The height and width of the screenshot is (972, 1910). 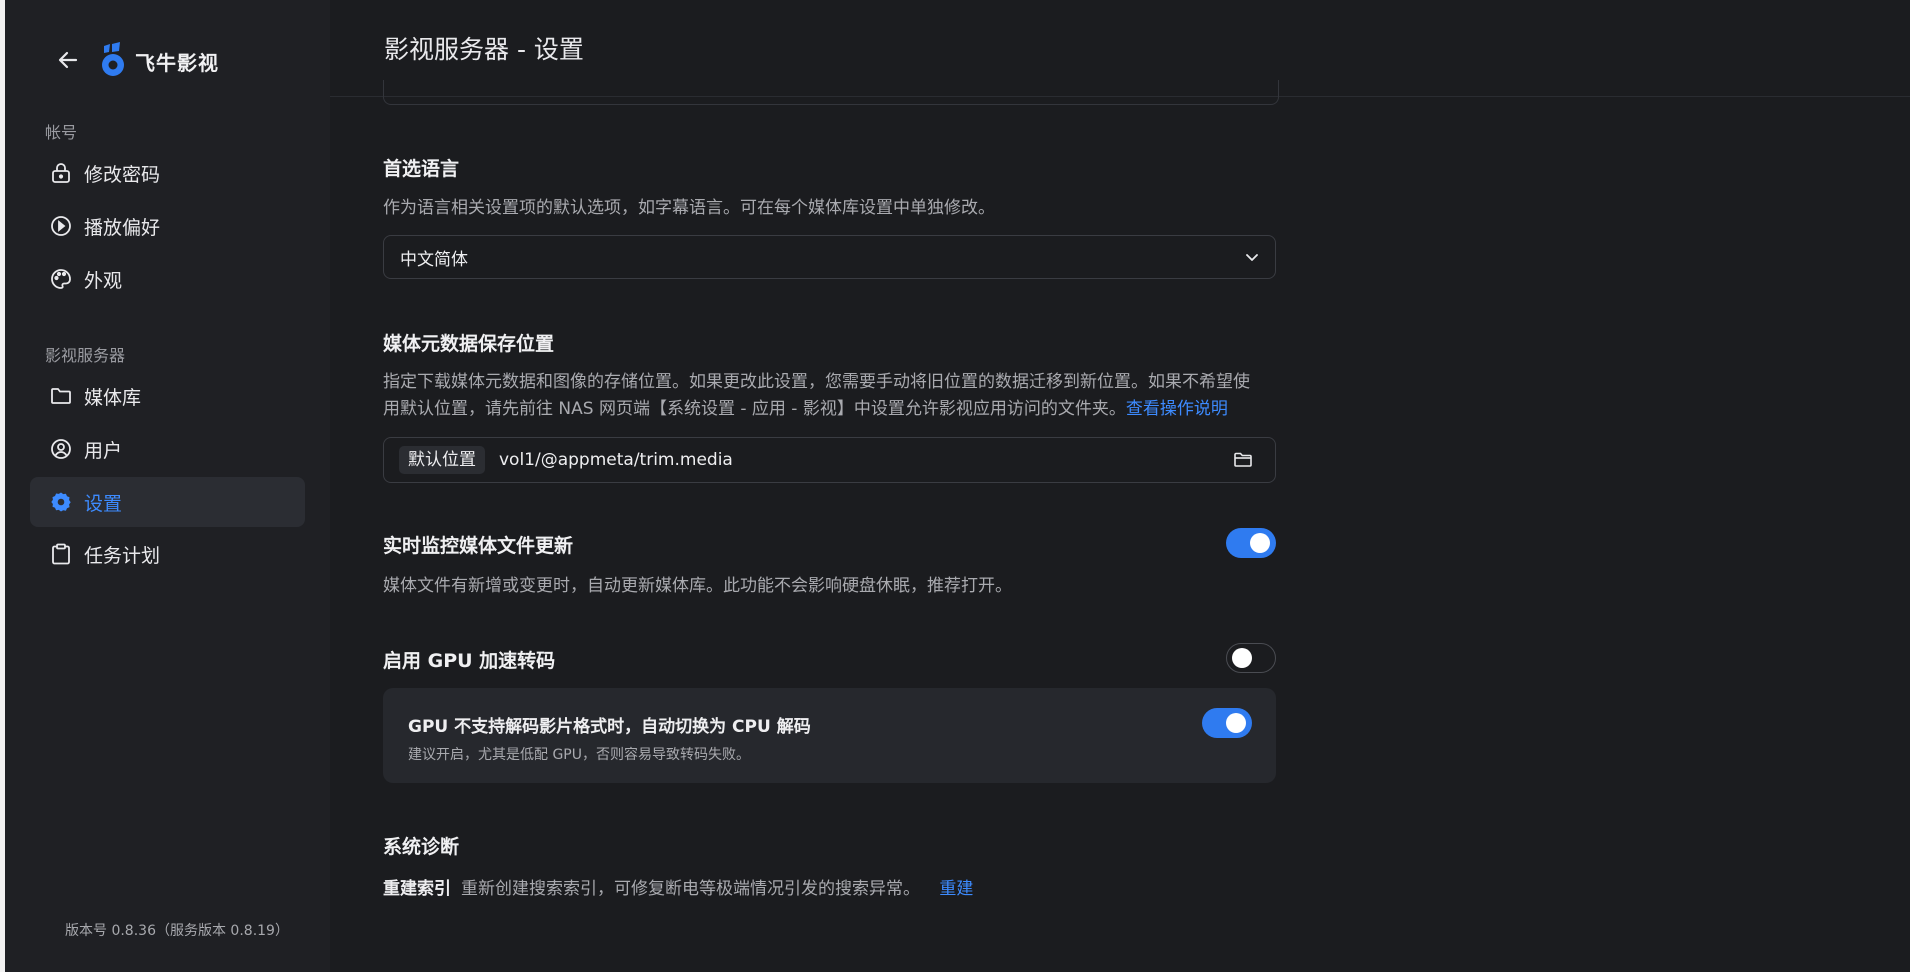 I want to click on back-button, so click(x=68, y=60).